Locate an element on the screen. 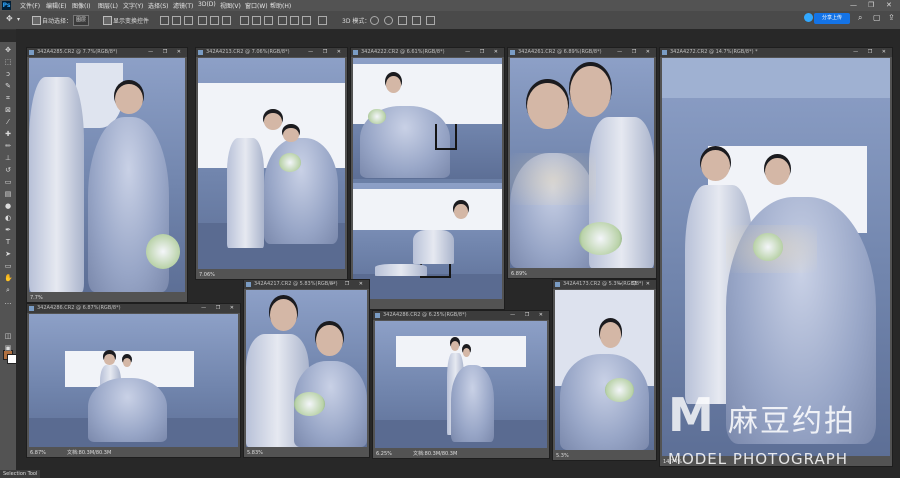  align-left-icon is located at coordinates (164, 20).